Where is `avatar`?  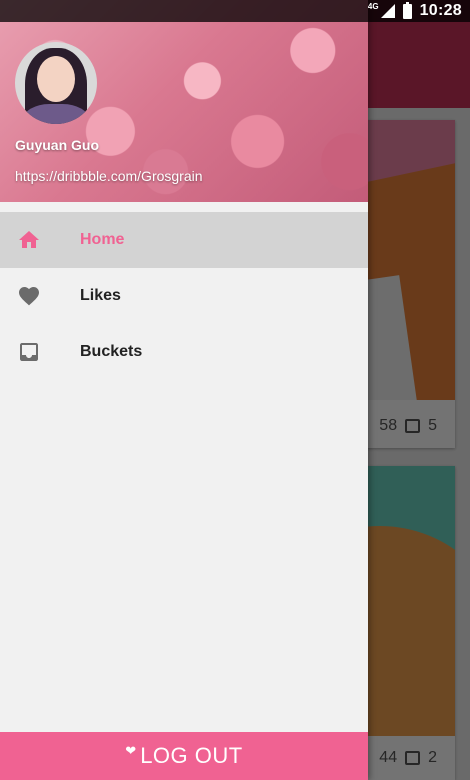 avatar is located at coordinates (56, 83).